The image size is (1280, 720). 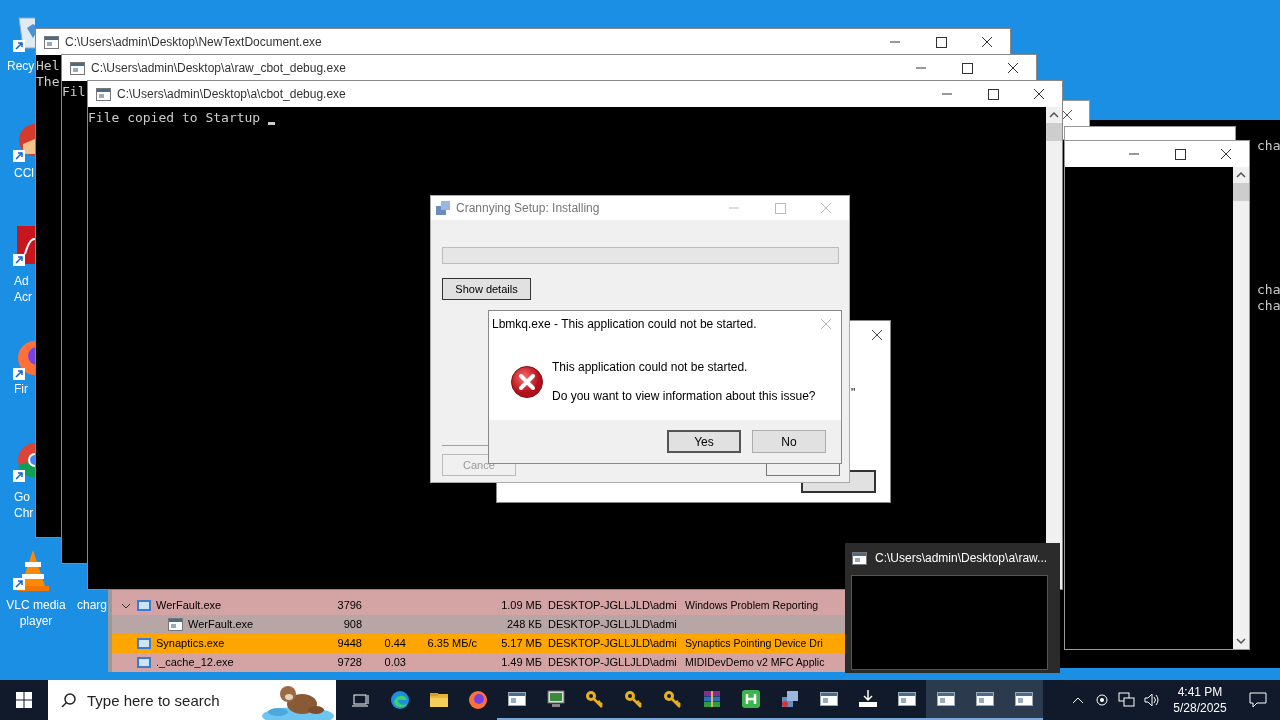 What do you see at coordinates (69, 700) in the screenshot?
I see `search-icon` at bounding box center [69, 700].